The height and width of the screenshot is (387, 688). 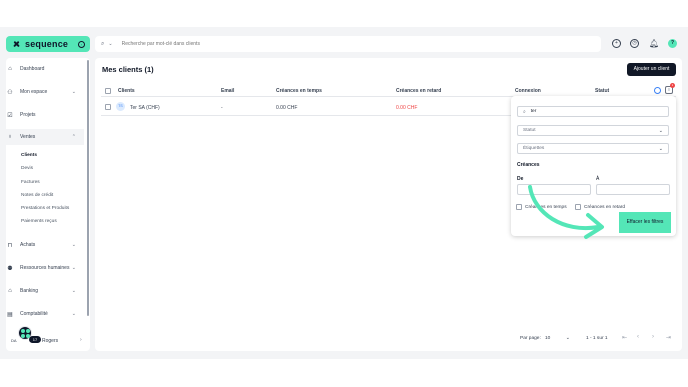 I want to click on bag-icon: ⊓, so click(x=10, y=245).